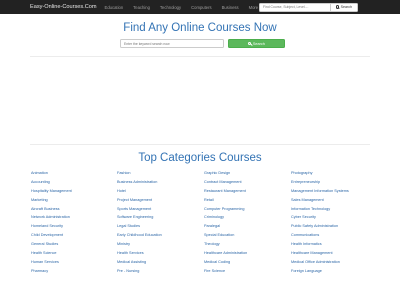  I want to click on category-link: Medical Coding, so click(225, 262).